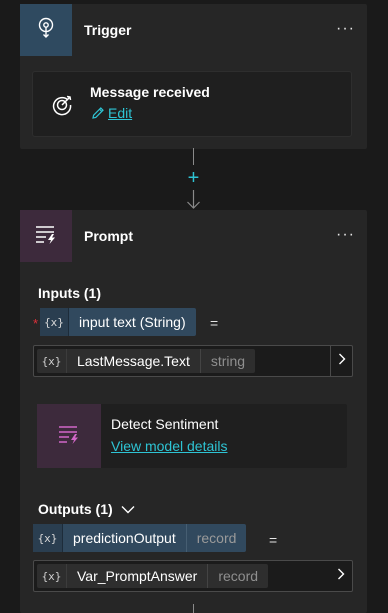  What do you see at coordinates (345, 235) in the screenshot?
I see `prompt-more-menu-icon: ···` at bounding box center [345, 235].